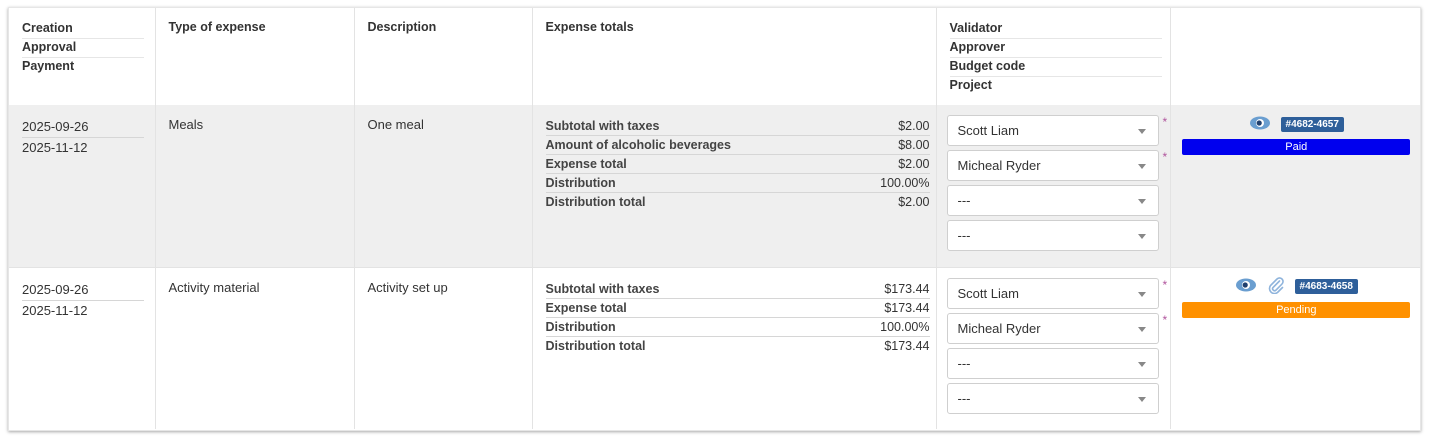 Image resolution: width=1429 pixels, height=440 pixels. I want to click on header-validator: Validator, so click(1055, 29).